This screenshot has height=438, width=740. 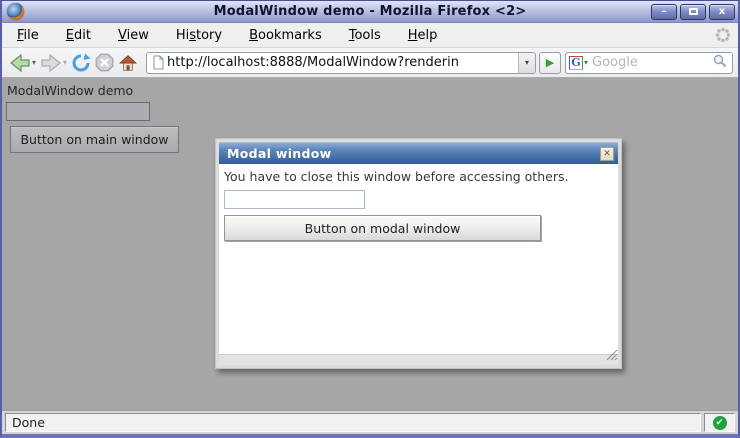 What do you see at coordinates (418, 153) in the screenshot?
I see `modal-titlebar: Modal window ✕` at bounding box center [418, 153].